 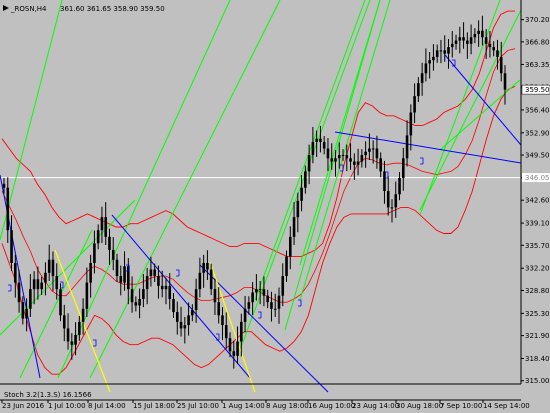 What do you see at coordinates (537, 269) in the screenshot?
I see `y-tick-label: 332.20` at bounding box center [537, 269].